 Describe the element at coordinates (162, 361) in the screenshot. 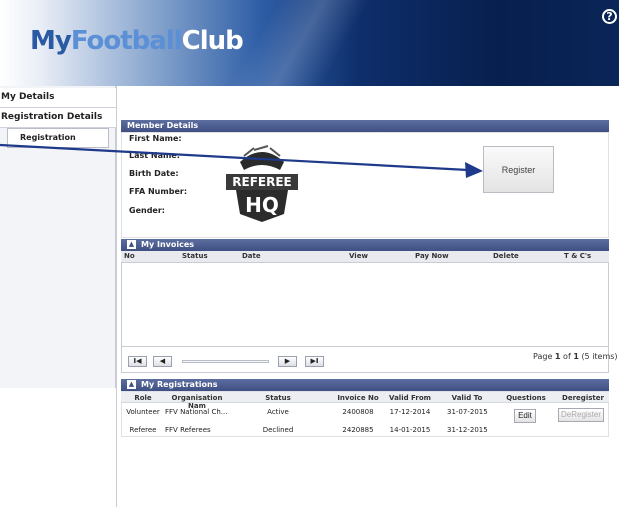

I see `pager-prev-button: ◀` at that location.